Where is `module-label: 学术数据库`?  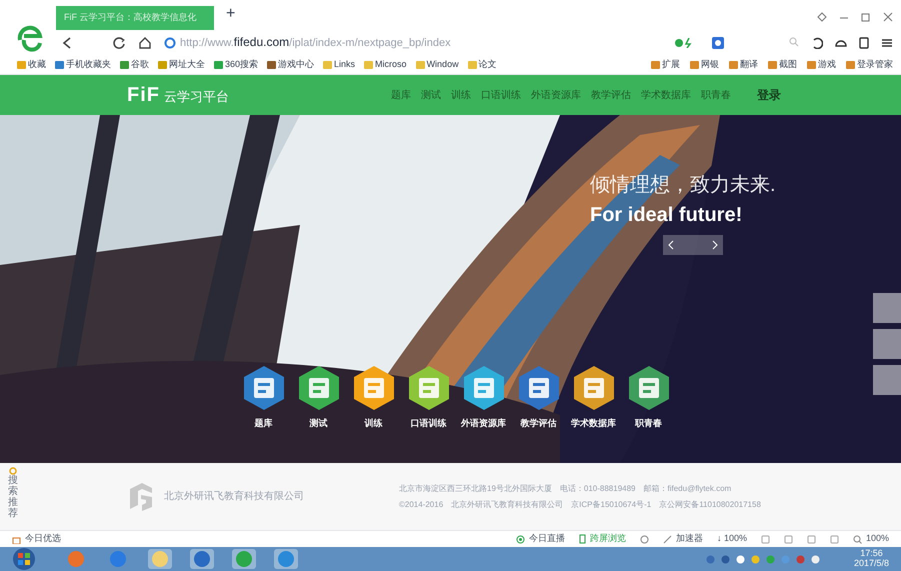 module-label: 学术数据库 is located at coordinates (593, 423).